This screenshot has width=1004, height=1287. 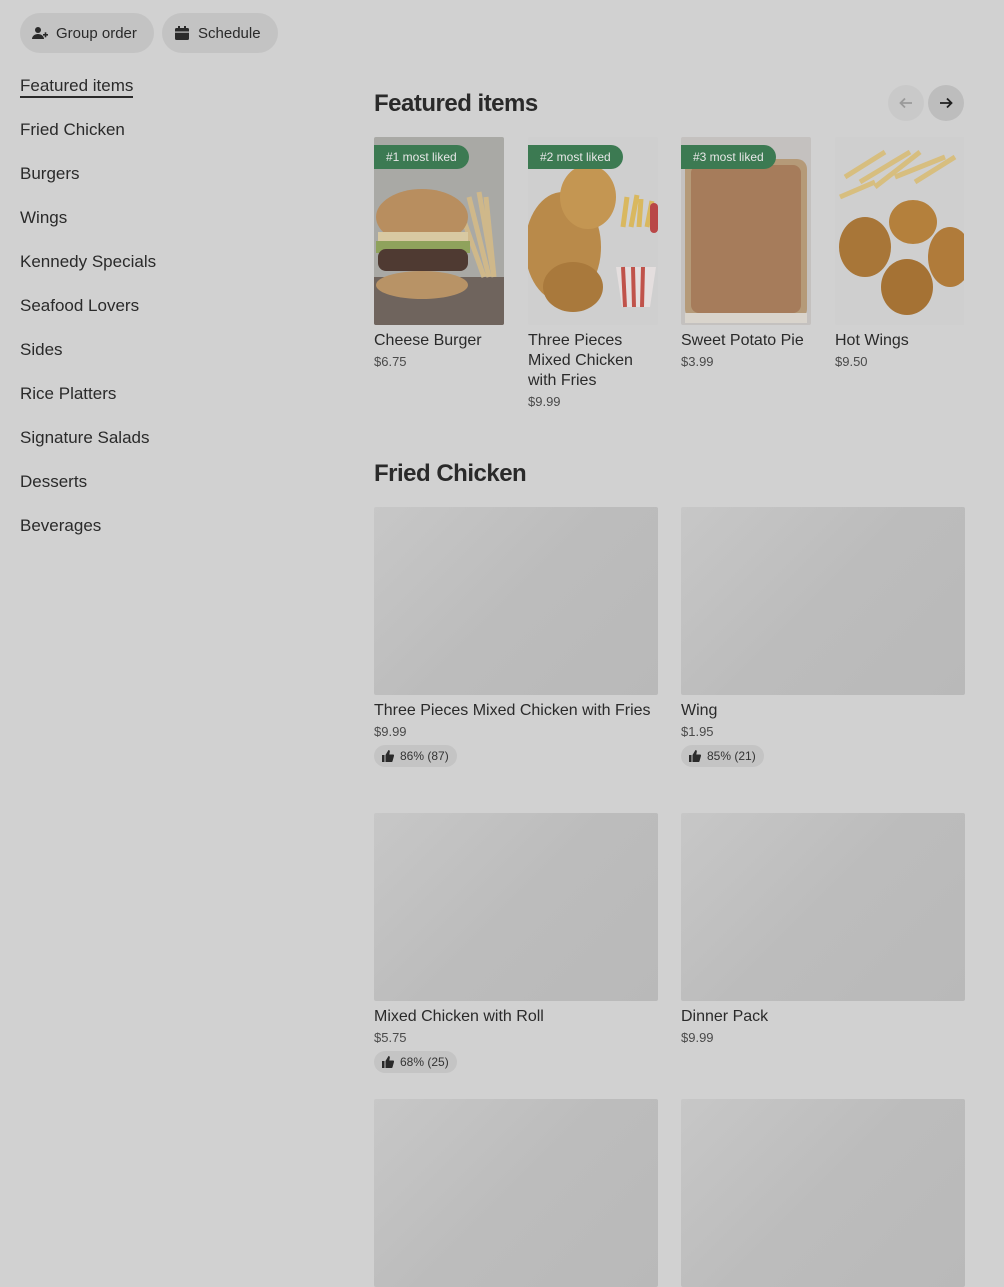 I want to click on featured-item-price: $6.75, so click(x=390, y=361).